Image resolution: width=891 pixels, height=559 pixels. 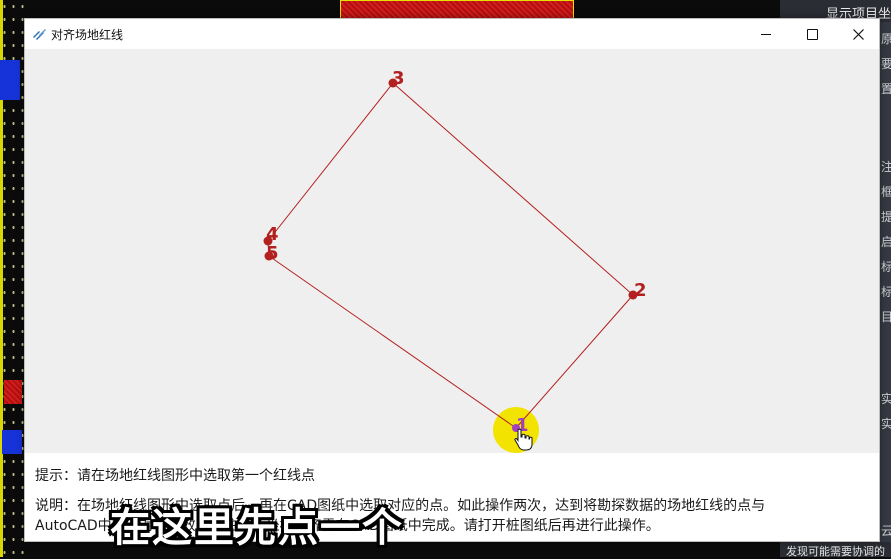 I want to click on panel-text: 注, so click(x=886, y=167).